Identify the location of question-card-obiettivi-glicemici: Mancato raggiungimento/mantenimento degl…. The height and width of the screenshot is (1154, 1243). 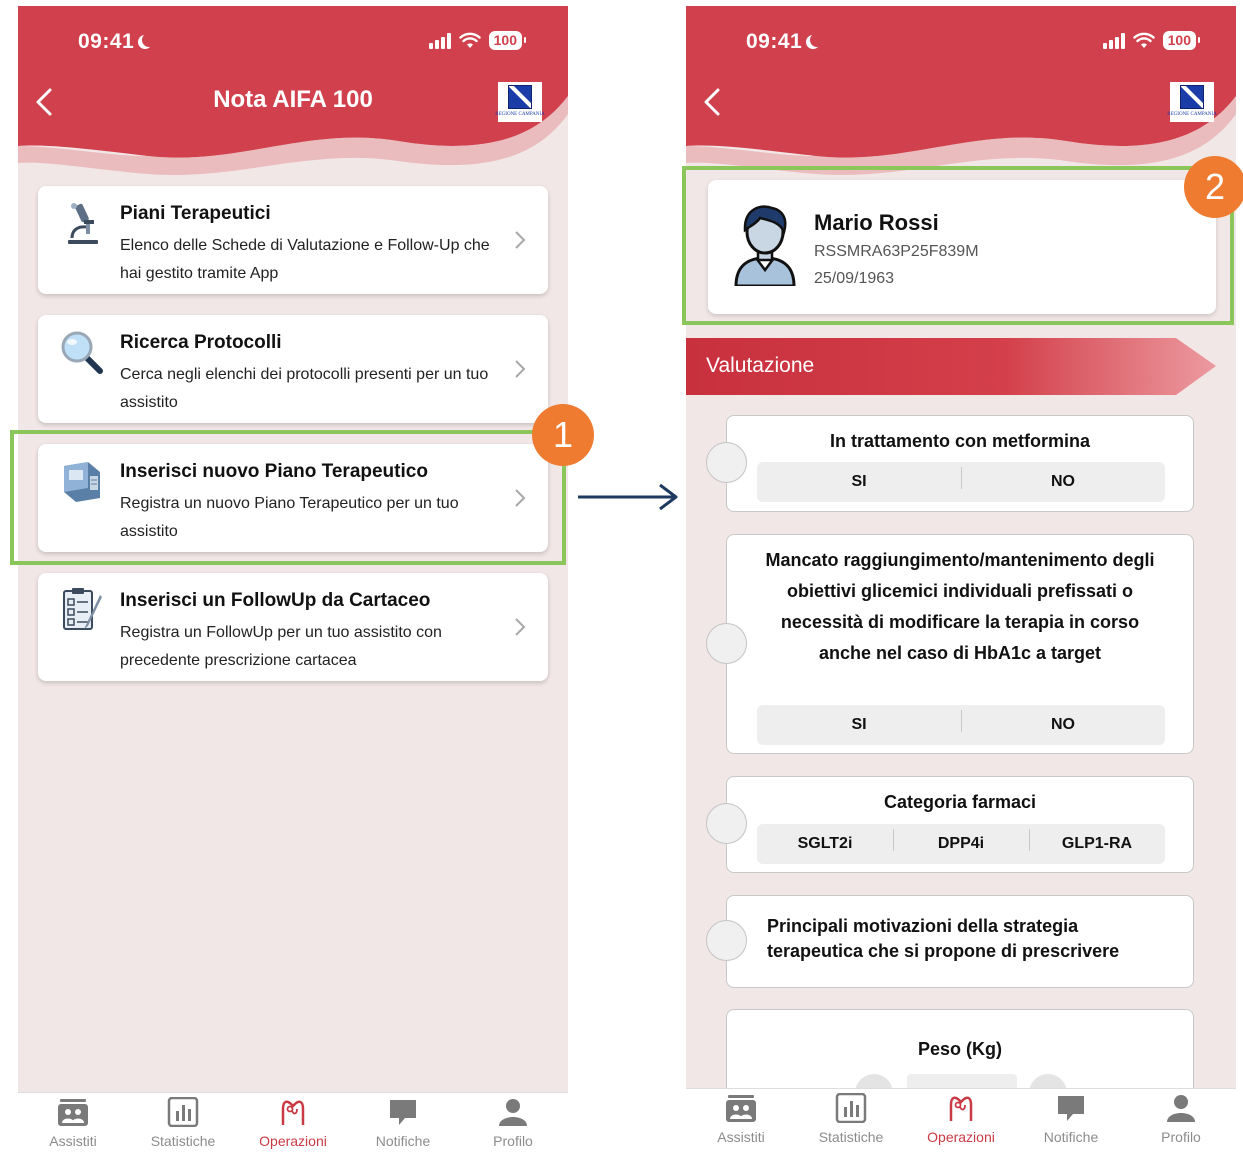
(960, 644).